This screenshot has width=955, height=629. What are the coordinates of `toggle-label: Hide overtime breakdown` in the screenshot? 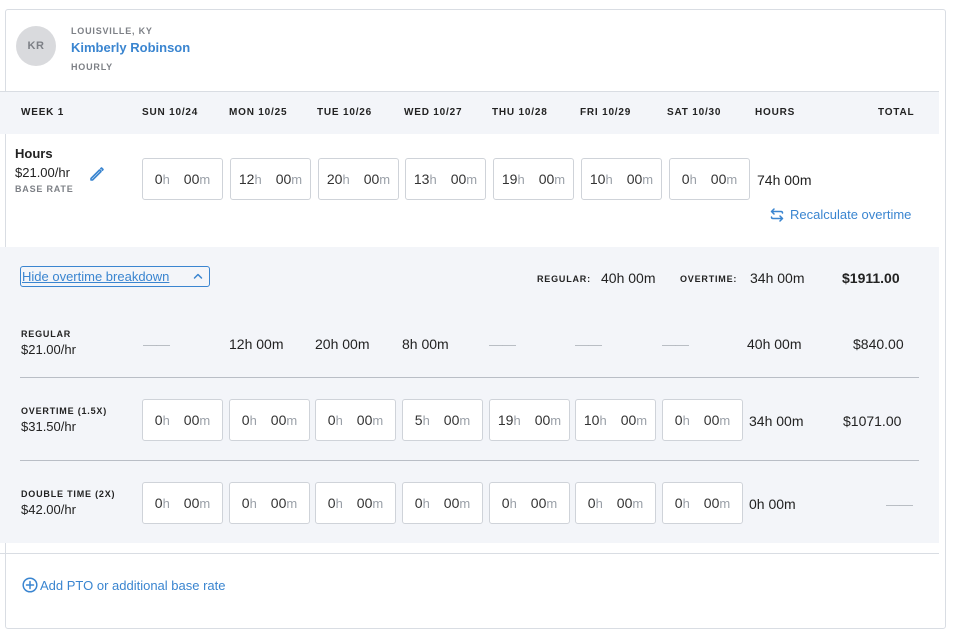 It's located at (96, 276).